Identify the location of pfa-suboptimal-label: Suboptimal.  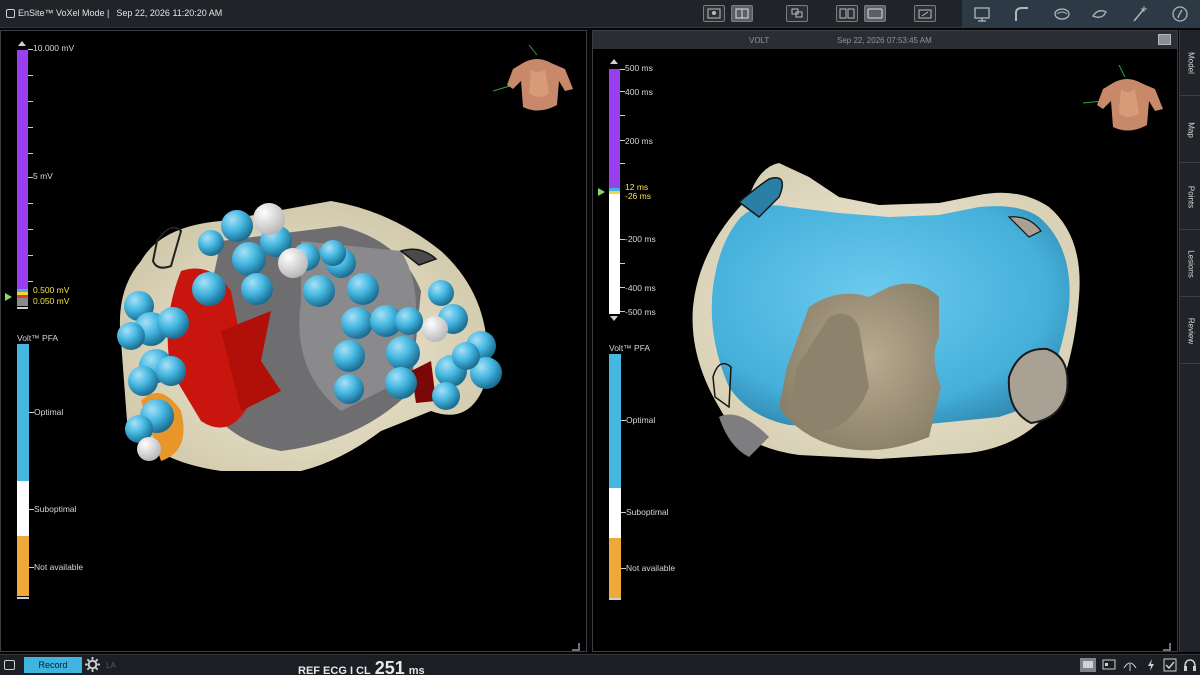
(55, 509).